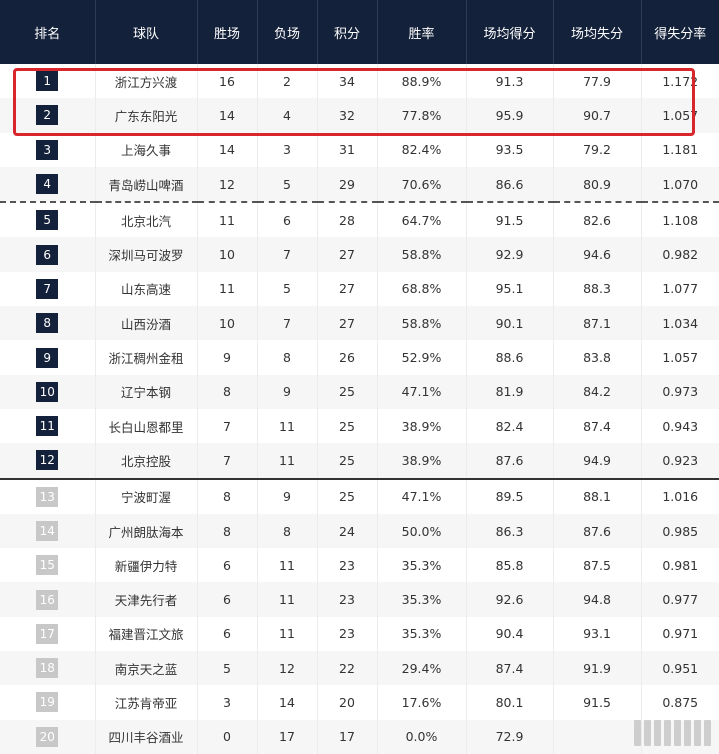 Image resolution: width=719 pixels, height=754 pixels. What do you see at coordinates (359, 323) in the screenshot?
I see `table-row: 8 山西汾酒 10 7 27 58.8% 90.1 87.1 1.034` at bounding box center [359, 323].